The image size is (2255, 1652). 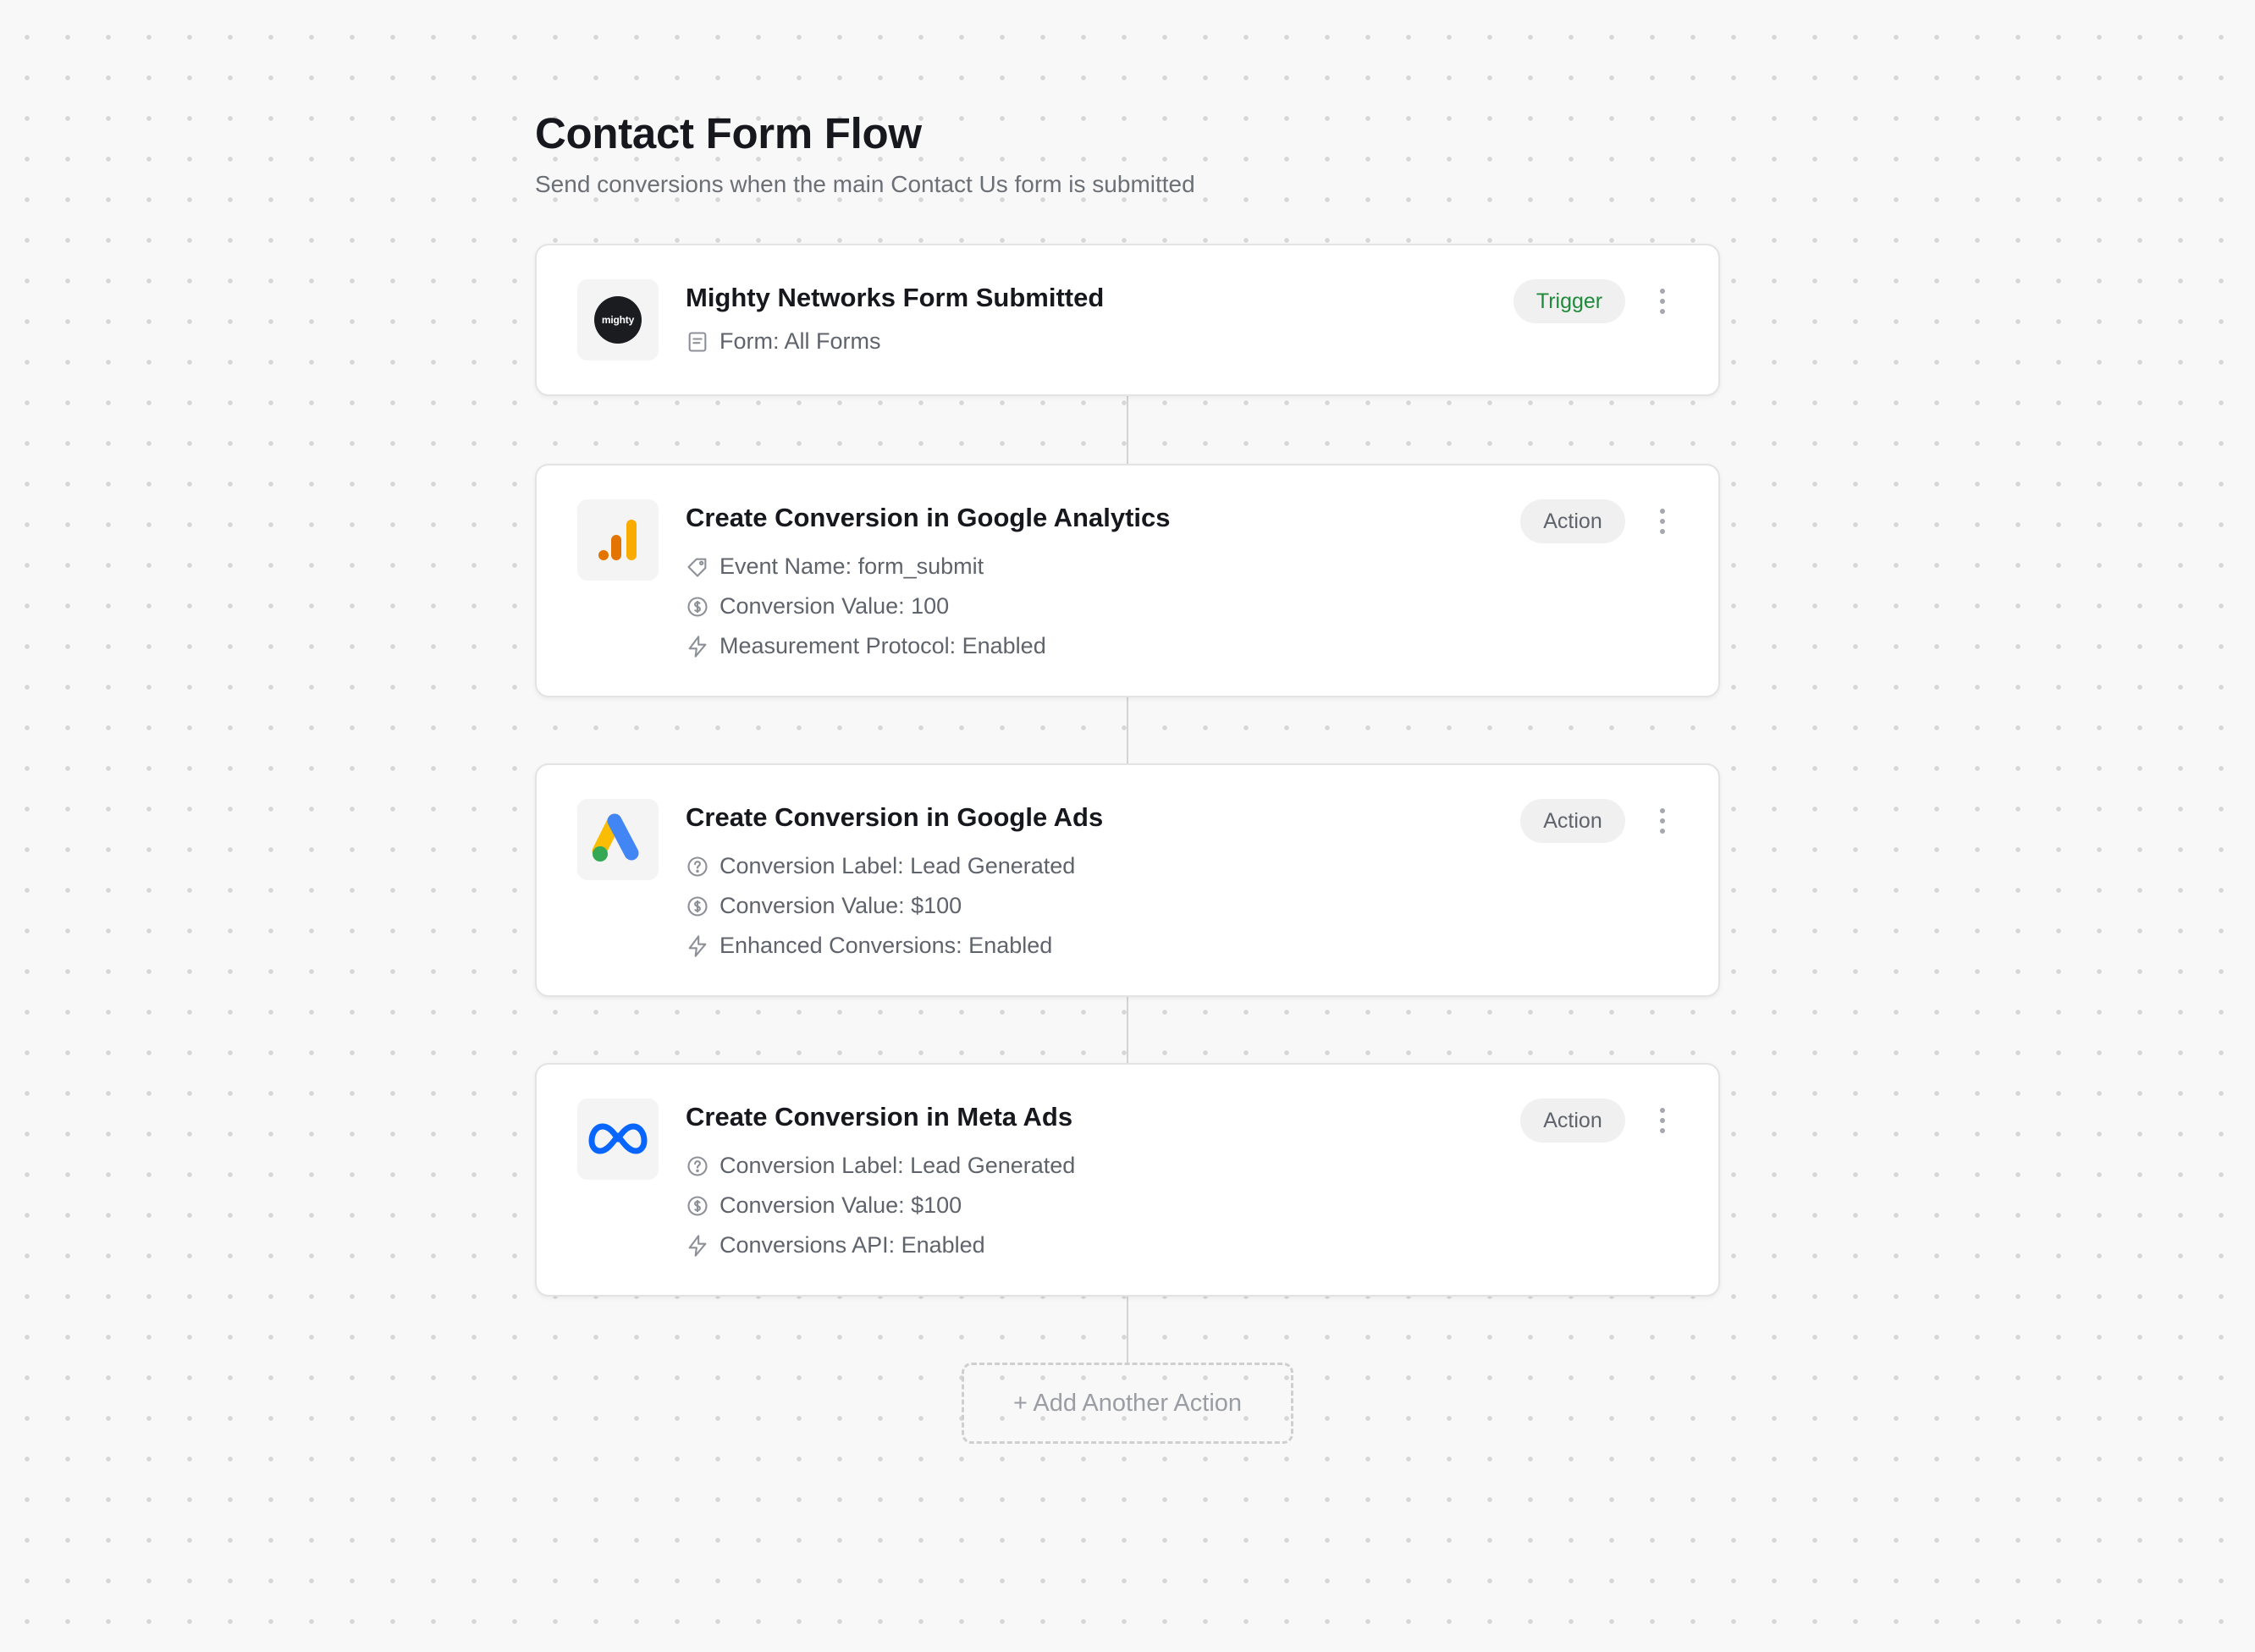 I want to click on step-detail: Event Name: form_submit, so click(x=835, y=566).